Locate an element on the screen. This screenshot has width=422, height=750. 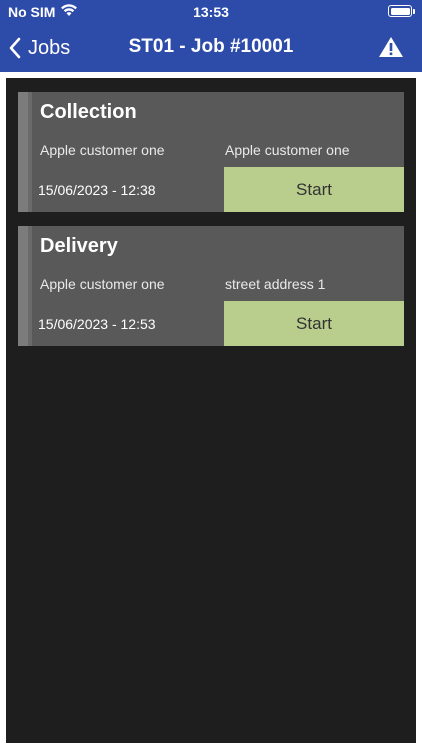
navigation-bar: No SIM 13:53 Jobs ST01 - Job #10001 is located at coordinates (211, 36).